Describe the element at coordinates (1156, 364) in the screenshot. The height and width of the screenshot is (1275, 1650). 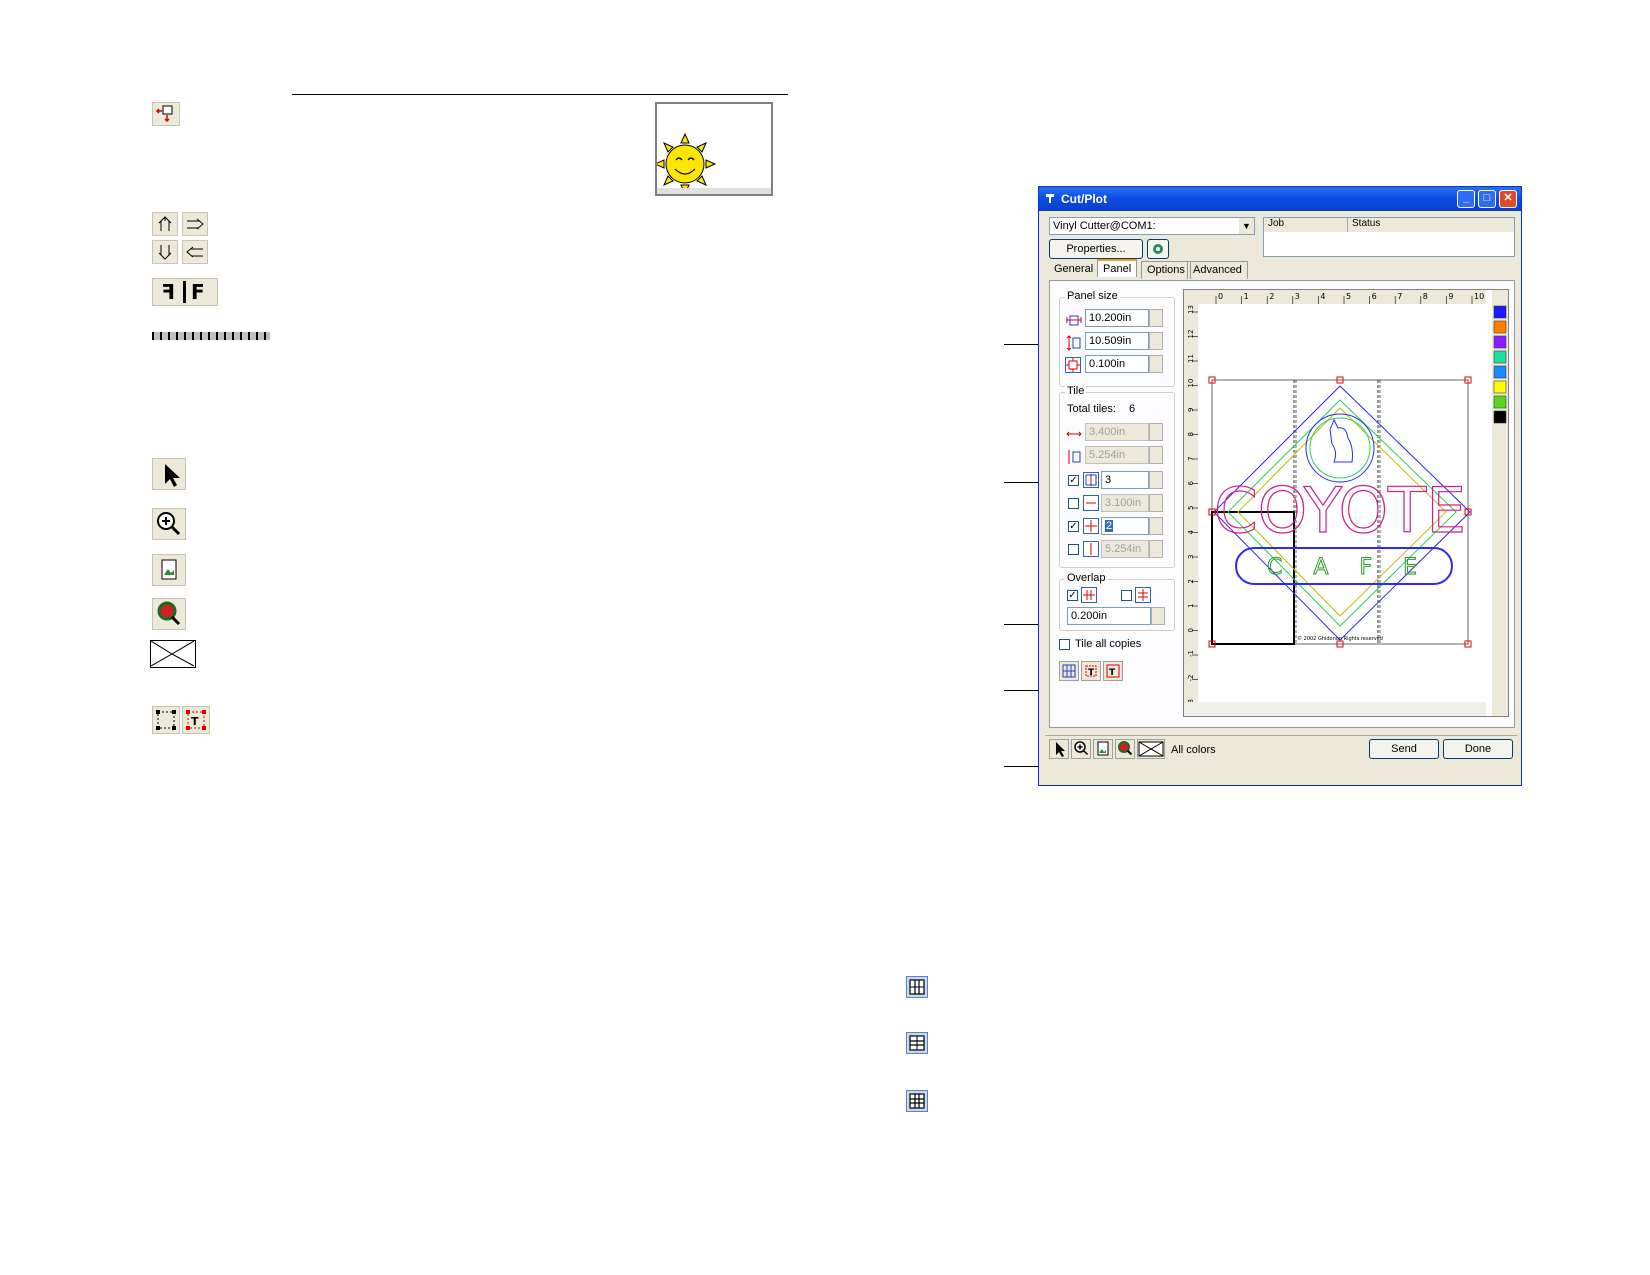
I see `panel-margin-spinner` at that location.